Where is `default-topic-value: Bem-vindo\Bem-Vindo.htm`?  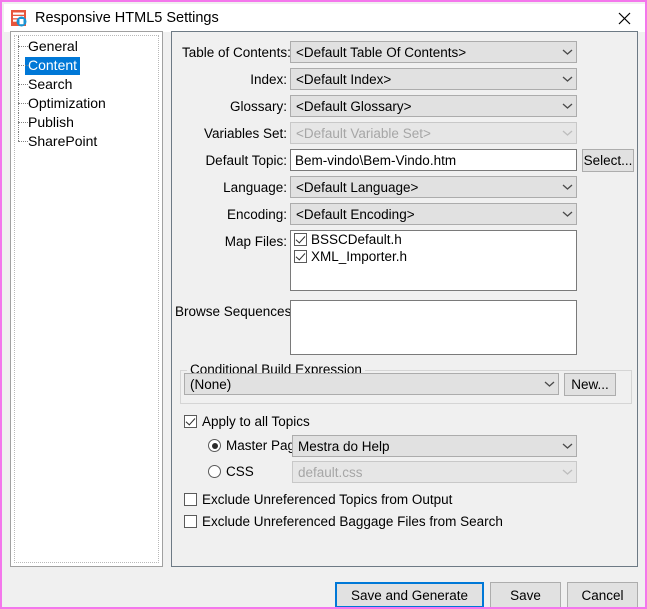 default-topic-value: Bem-vindo\Bem-Vindo.htm is located at coordinates (376, 160).